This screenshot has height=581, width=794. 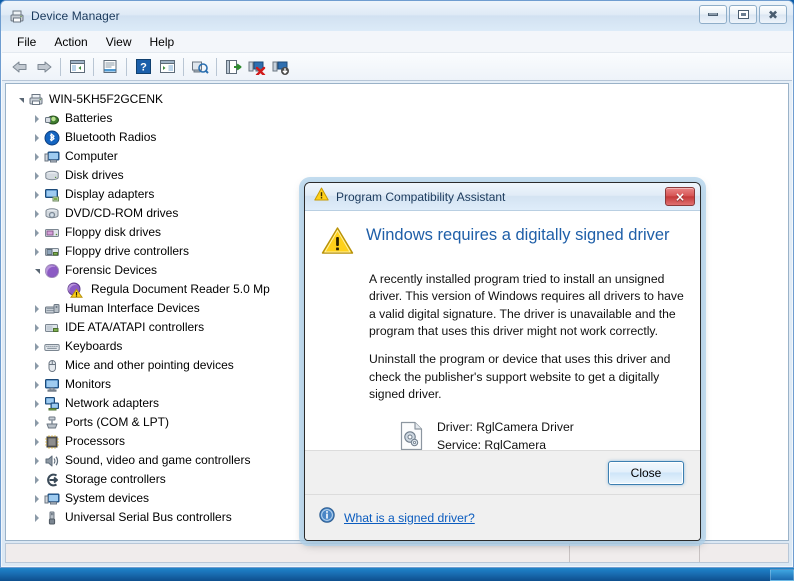 What do you see at coordinates (52, 328) in the screenshot?
I see `ide-controller-icon` at bounding box center [52, 328].